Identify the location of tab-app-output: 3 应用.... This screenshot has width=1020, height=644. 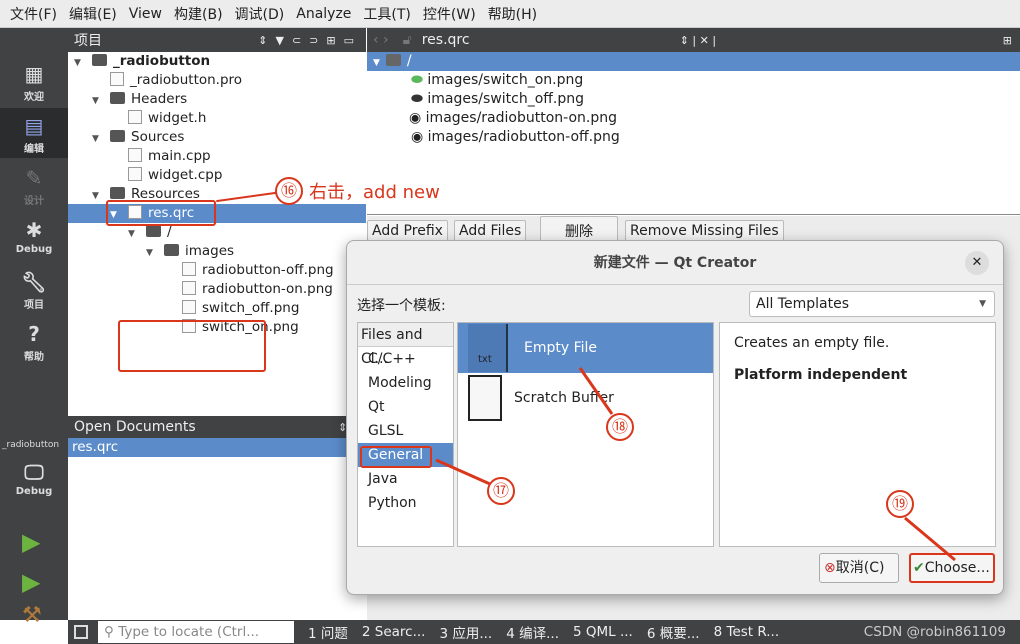
(465, 632).